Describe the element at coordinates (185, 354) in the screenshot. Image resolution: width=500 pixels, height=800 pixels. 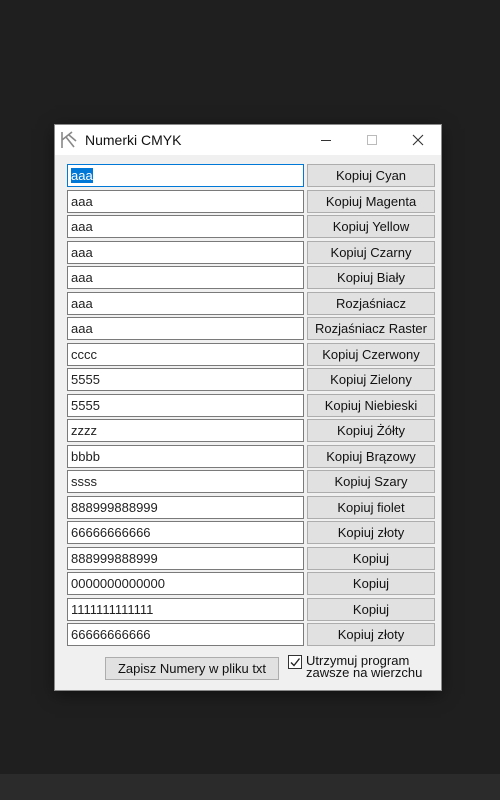
I see `red-field: cccc` at that location.